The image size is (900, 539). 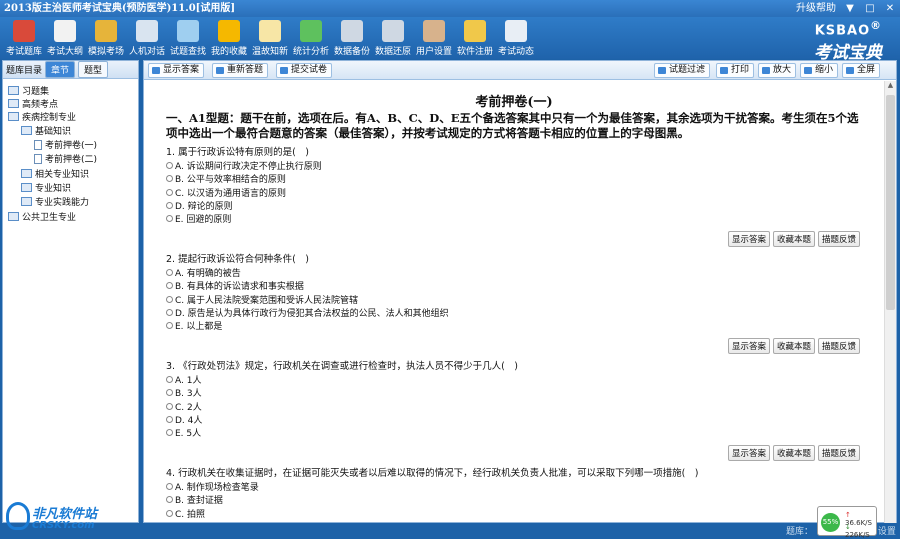 I want to click on answer-option: A. 诉讼期间行政决定不停止执行原则, so click(x=244, y=165).